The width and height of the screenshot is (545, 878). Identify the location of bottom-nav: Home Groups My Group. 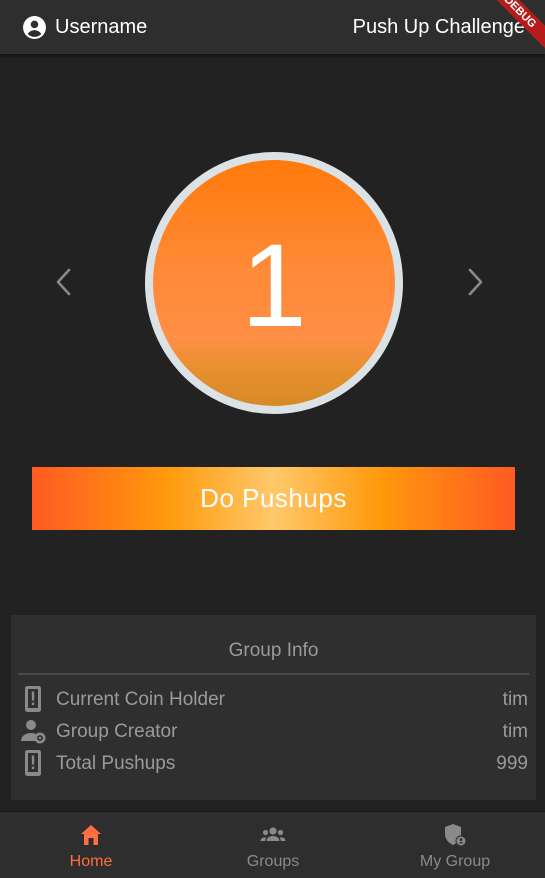
(272, 844).